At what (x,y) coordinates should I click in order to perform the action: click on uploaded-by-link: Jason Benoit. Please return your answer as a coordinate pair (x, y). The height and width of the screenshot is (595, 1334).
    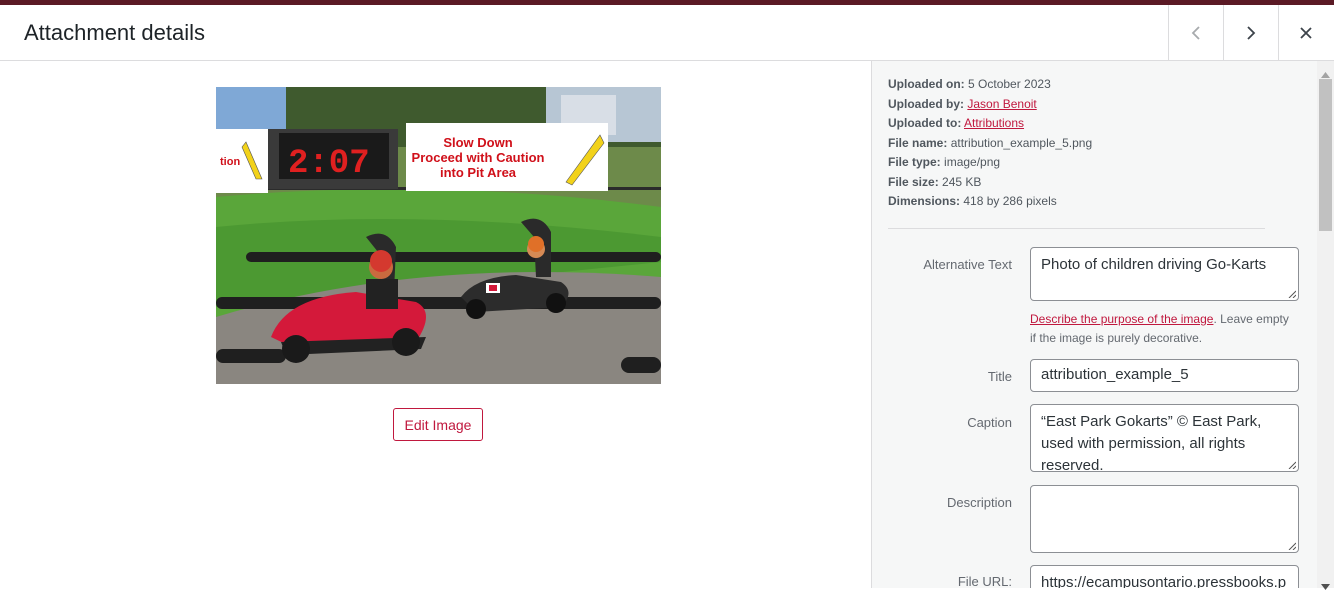
    Looking at the image, I should click on (1001, 104).